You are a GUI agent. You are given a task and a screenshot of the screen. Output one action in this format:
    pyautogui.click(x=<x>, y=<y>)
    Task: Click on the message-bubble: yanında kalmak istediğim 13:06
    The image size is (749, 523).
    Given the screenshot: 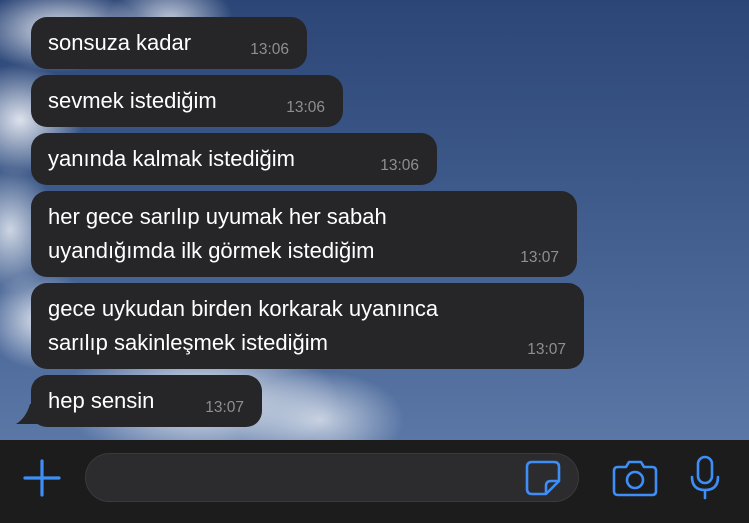 What is the action you would take?
    pyautogui.click(x=234, y=159)
    